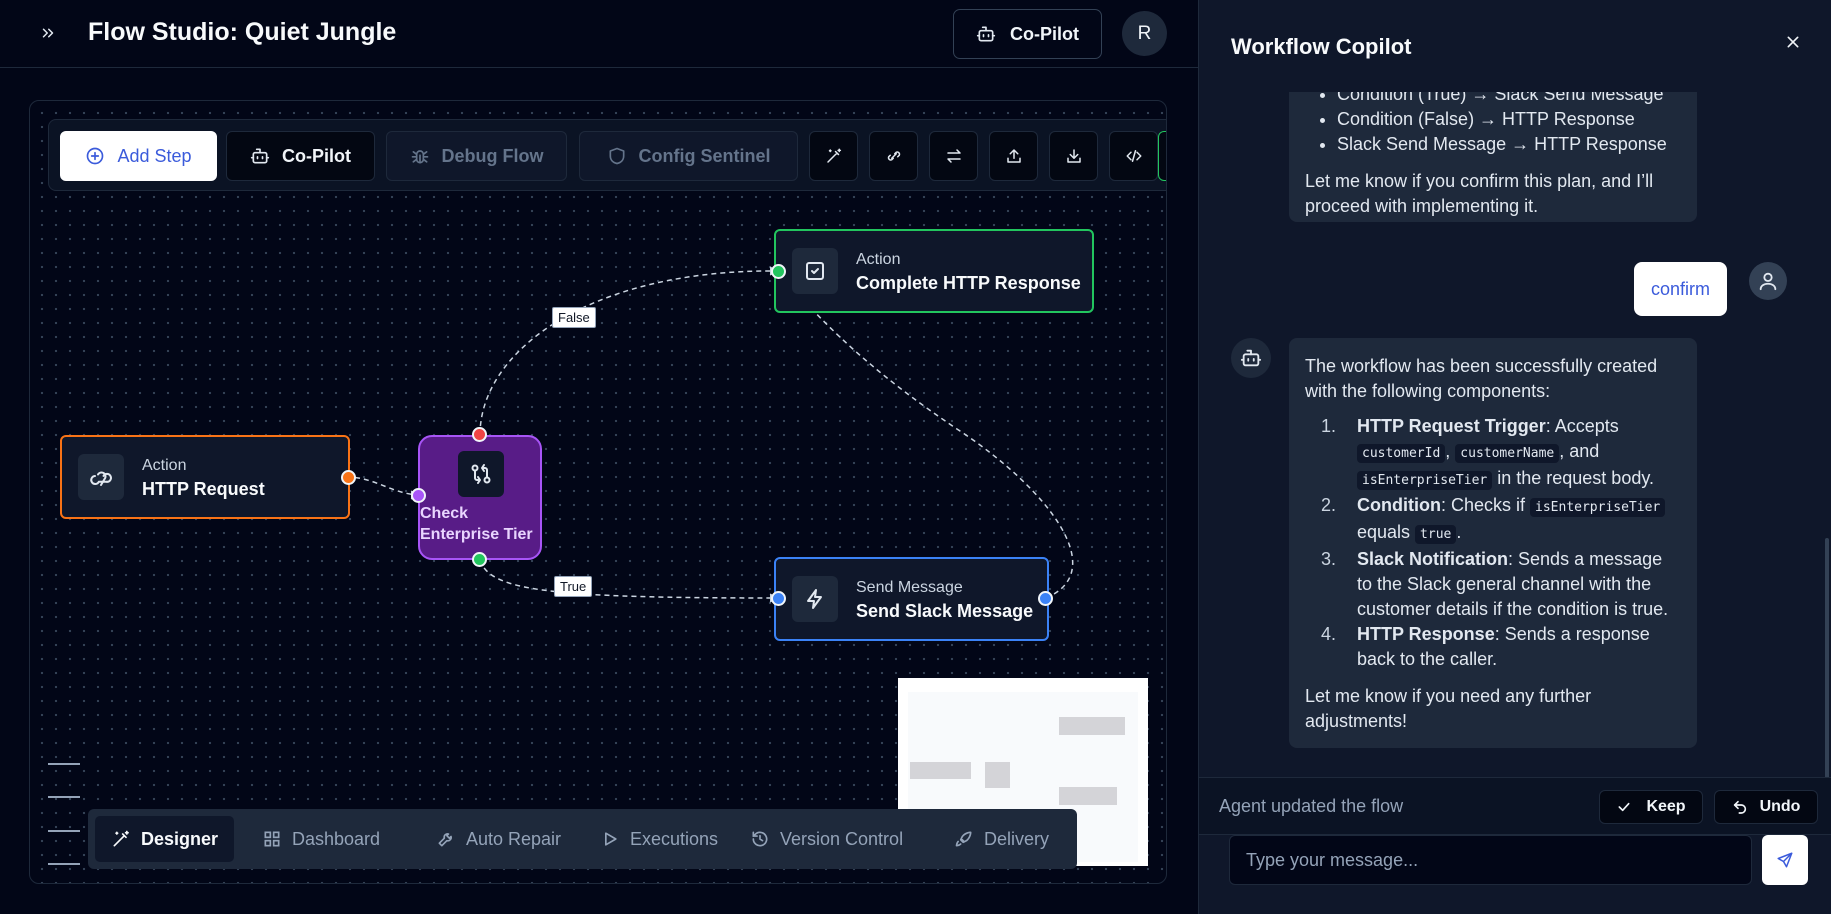  I want to click on undo-button: Undo, so click(1766, 807).